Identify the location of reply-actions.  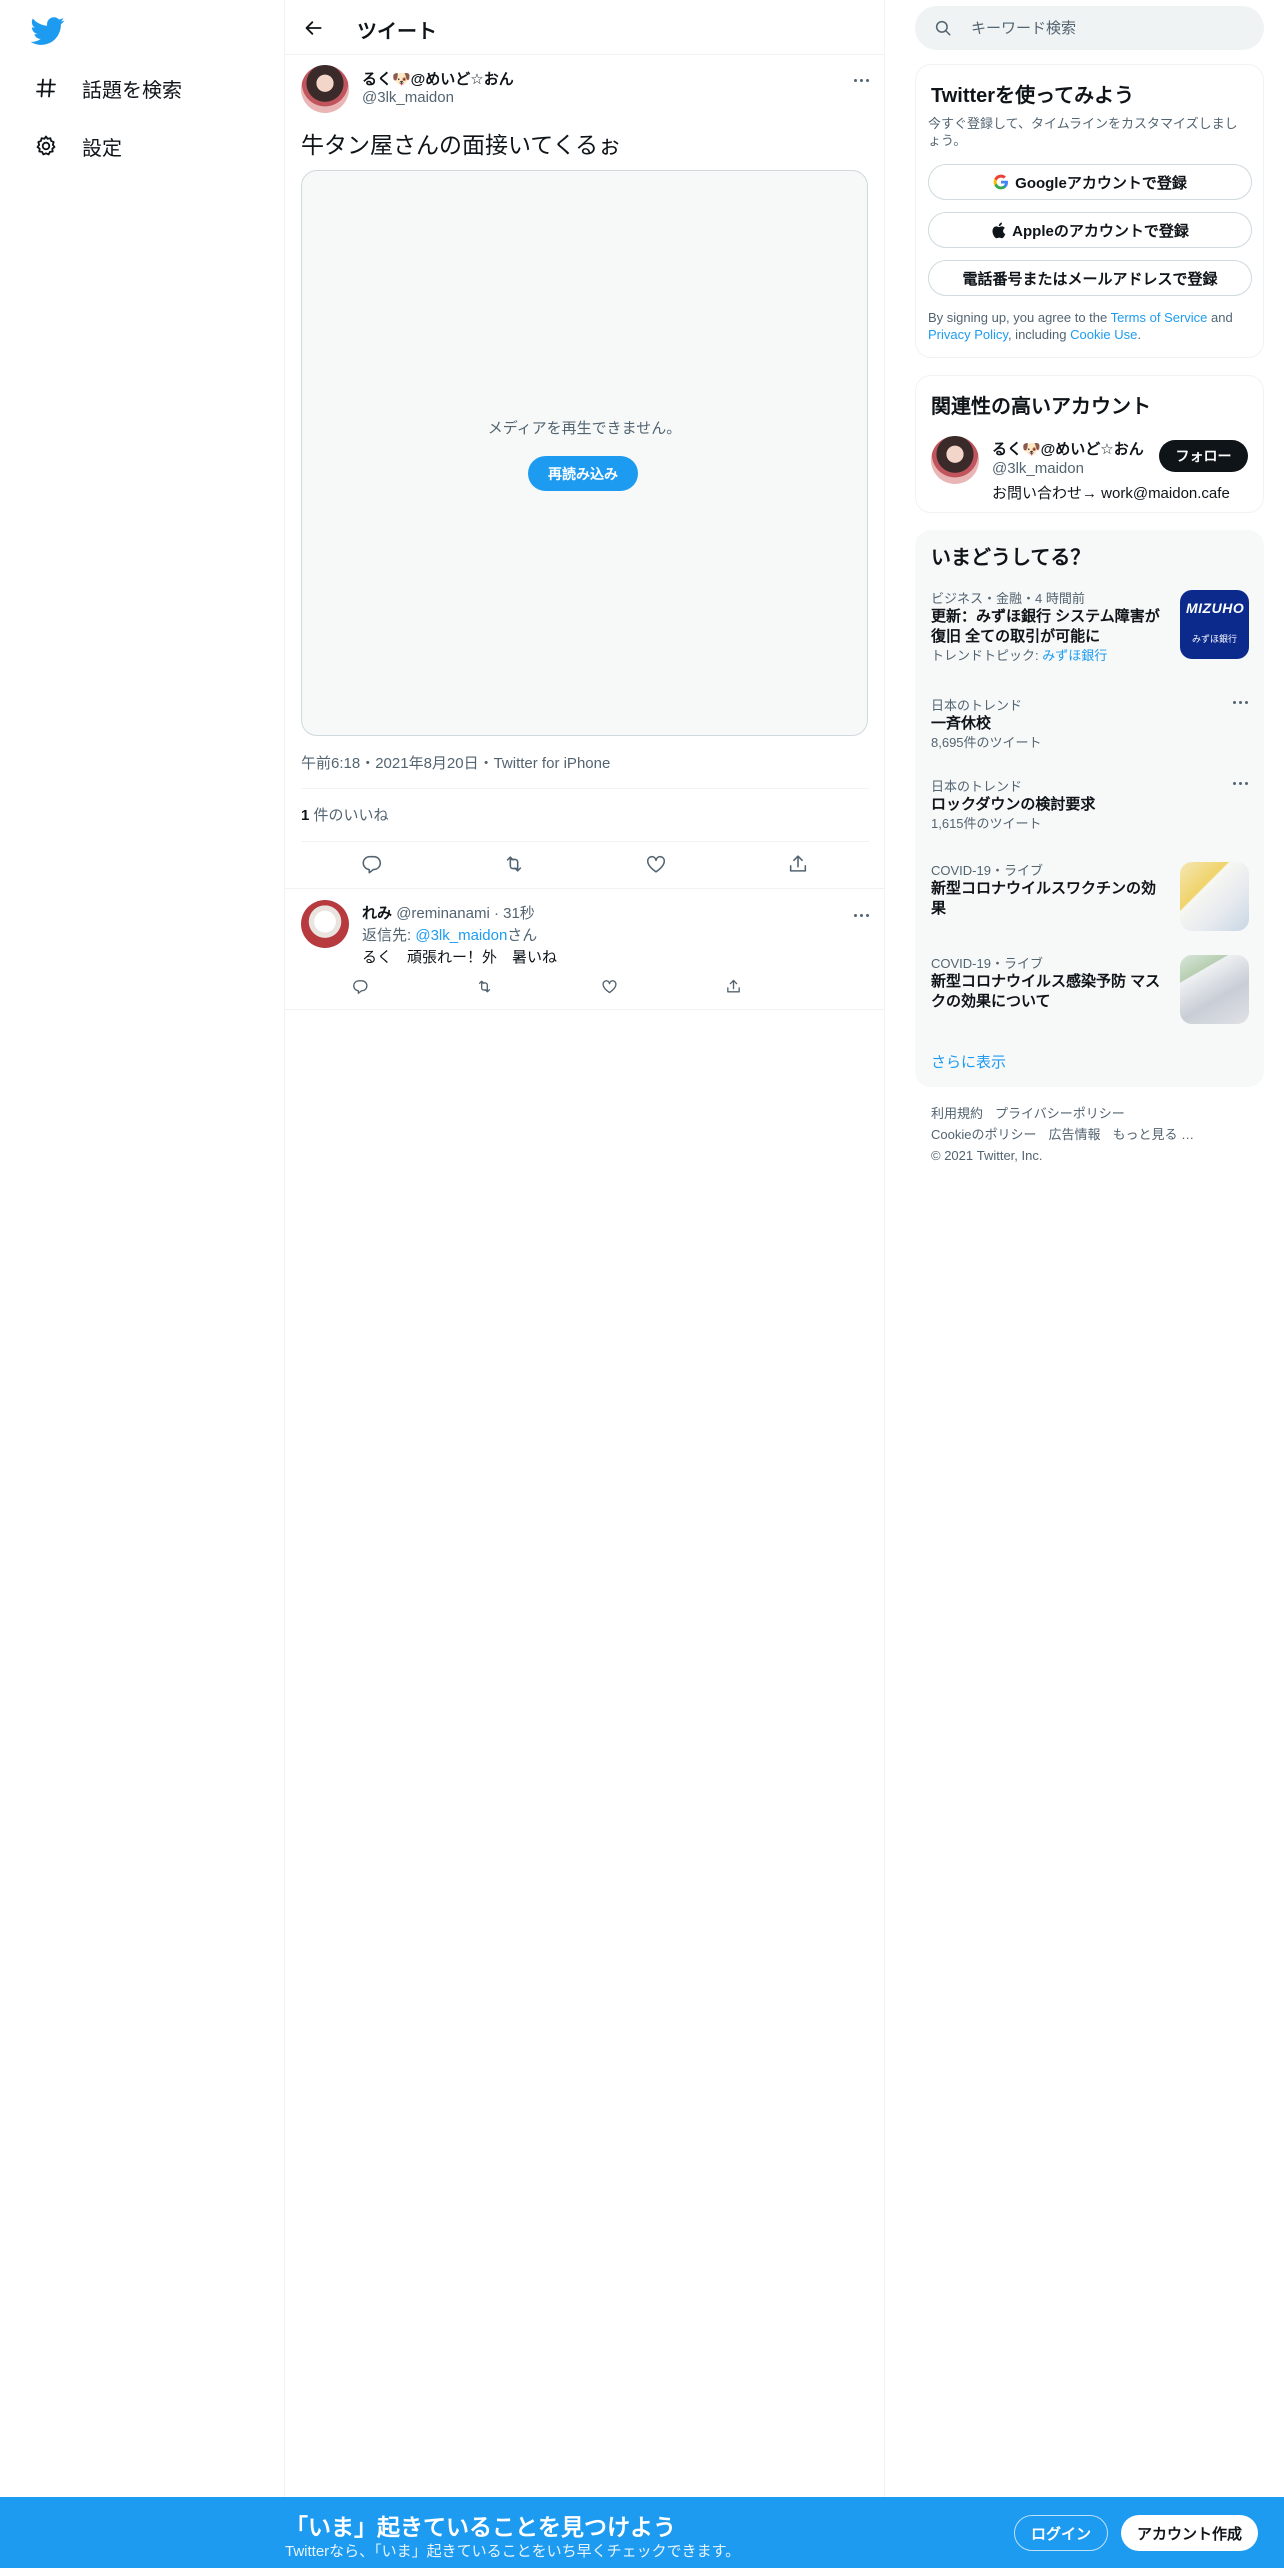
(547, 986).